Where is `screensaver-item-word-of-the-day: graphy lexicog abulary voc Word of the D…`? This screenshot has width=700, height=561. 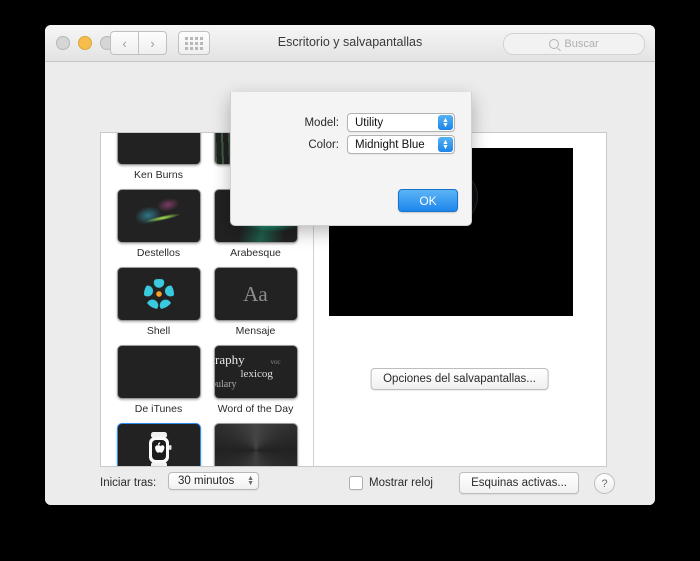 screensaver-item-word-of-the-day: graphy lexicog abulary voc Word of the D… is located at coordinates (255, 381).